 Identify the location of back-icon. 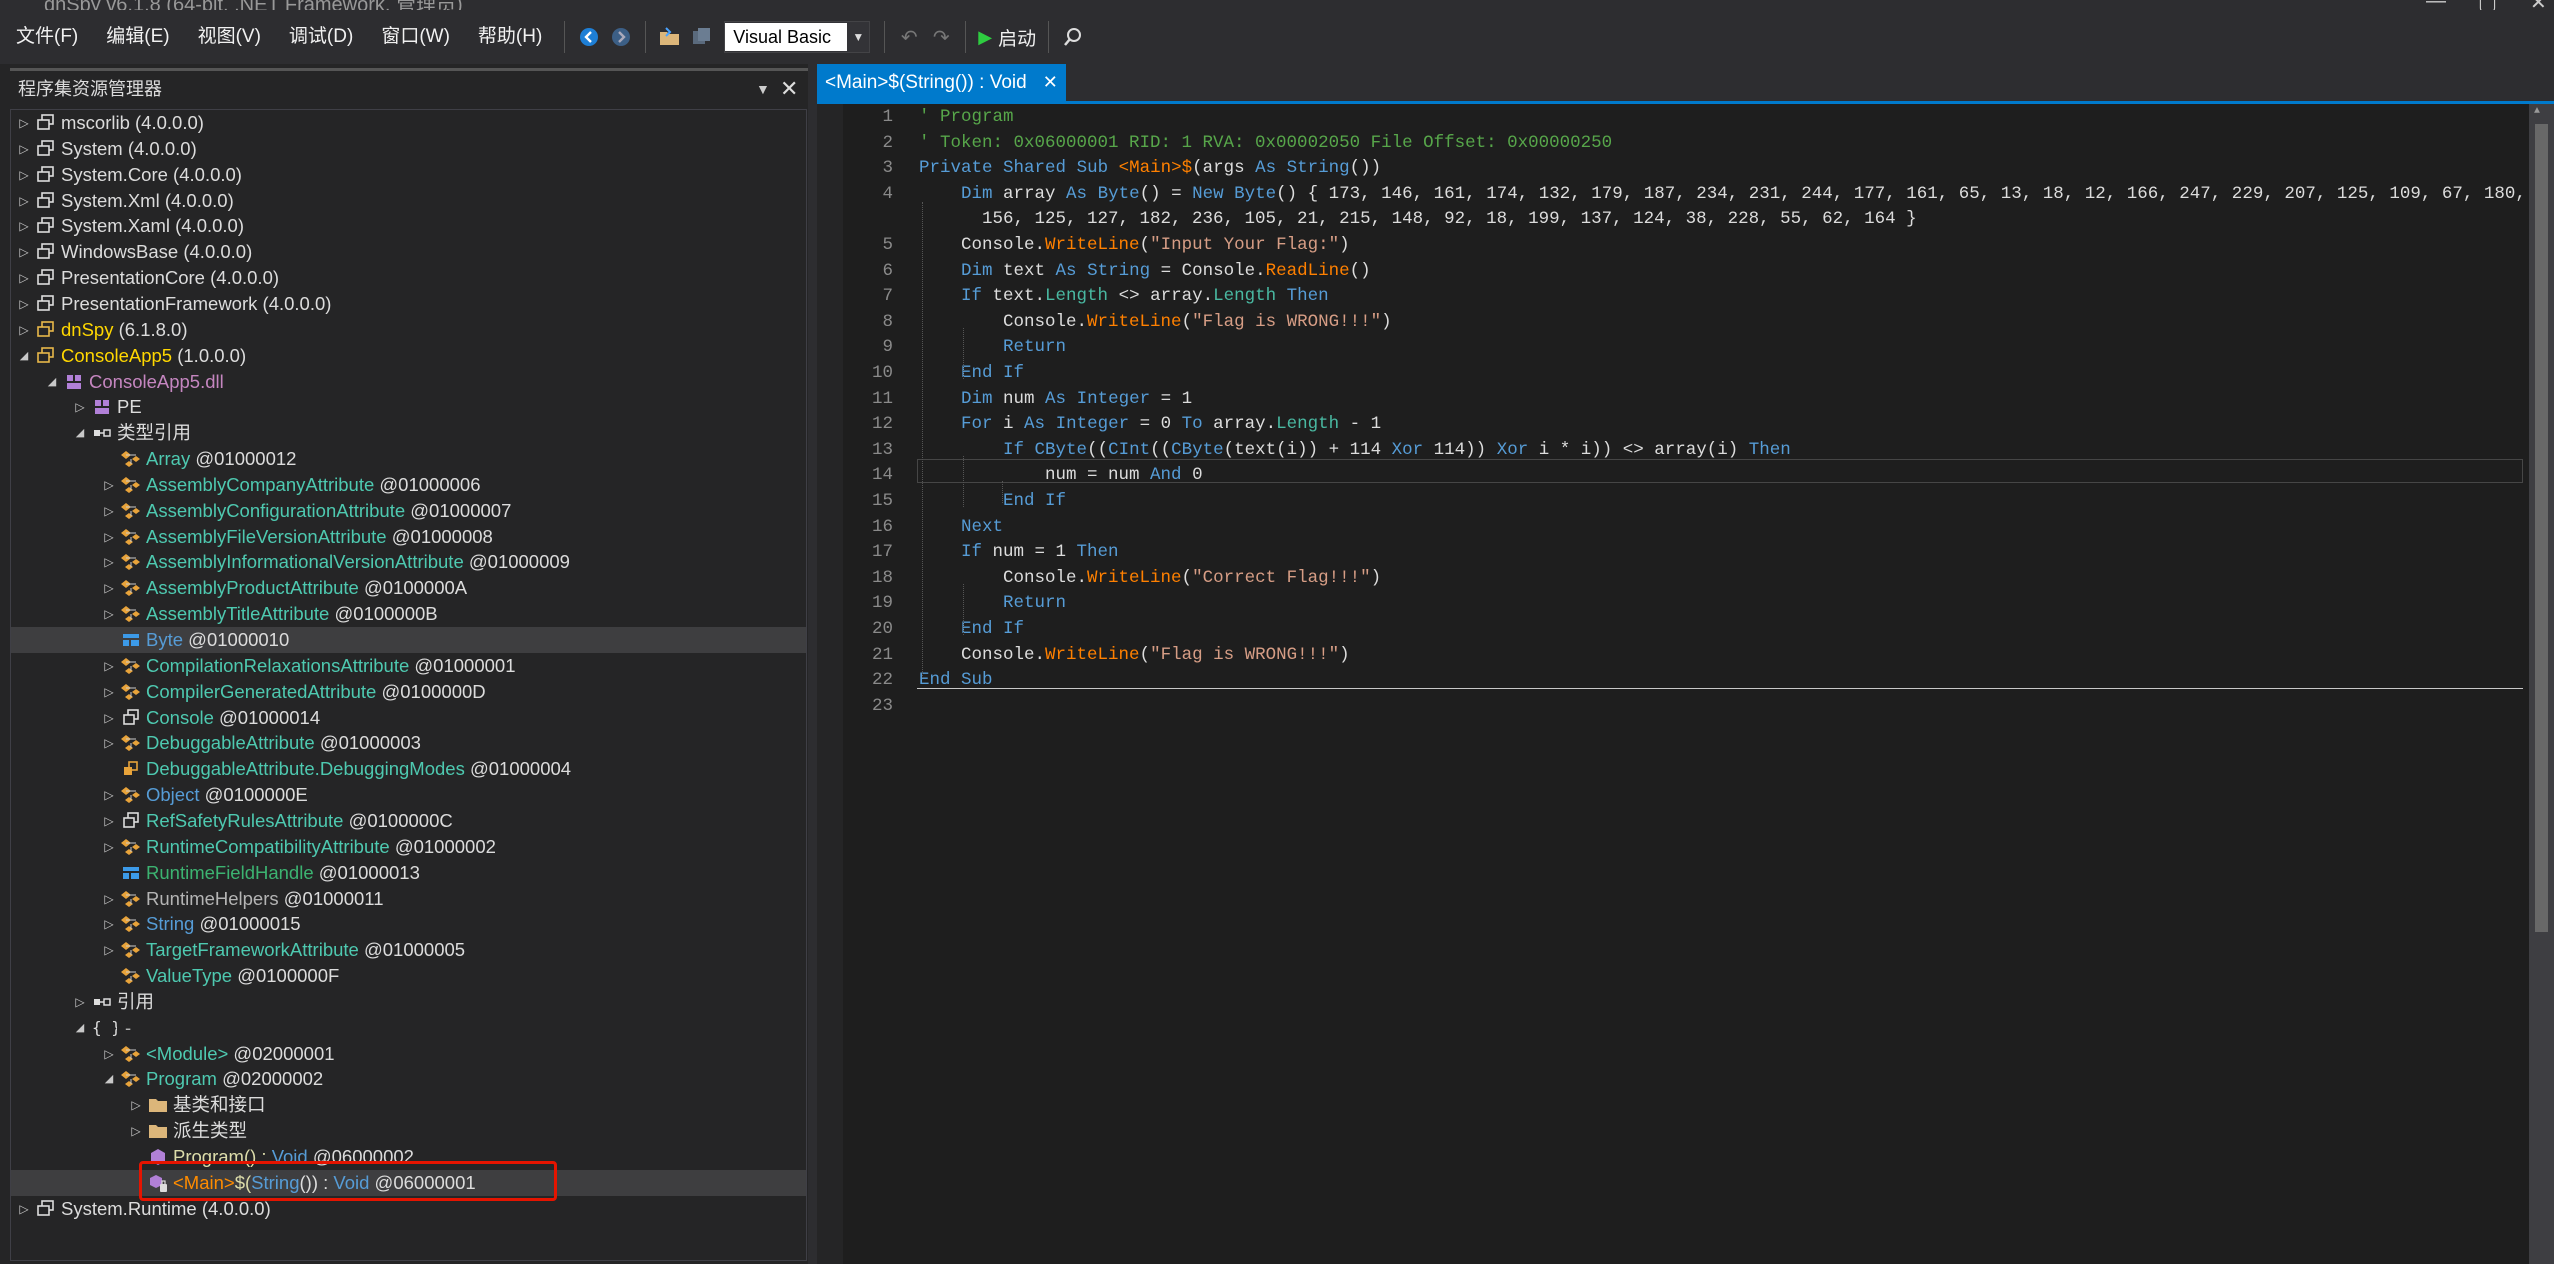
(589, 37).